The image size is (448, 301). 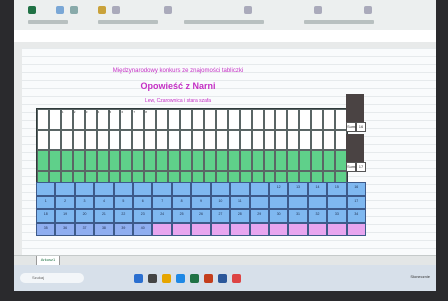 I want to click on edge-icon, so click(x=180, y=278).